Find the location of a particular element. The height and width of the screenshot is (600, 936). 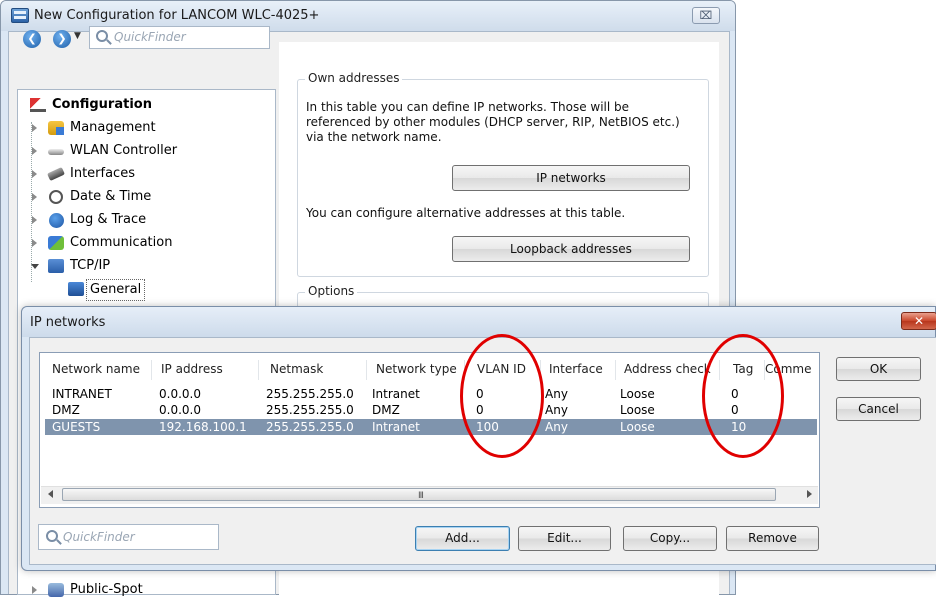

tree-label: General is located at coordinates (116, 290).